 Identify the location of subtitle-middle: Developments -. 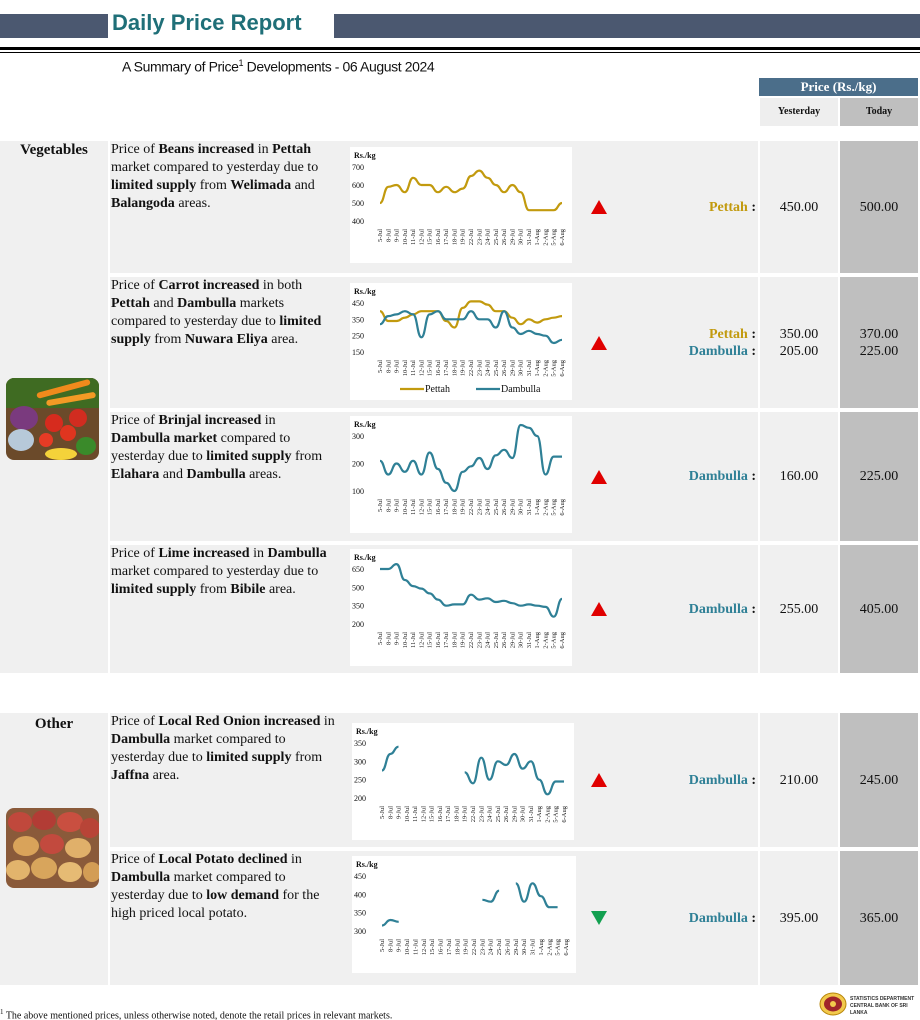
(293, 66).